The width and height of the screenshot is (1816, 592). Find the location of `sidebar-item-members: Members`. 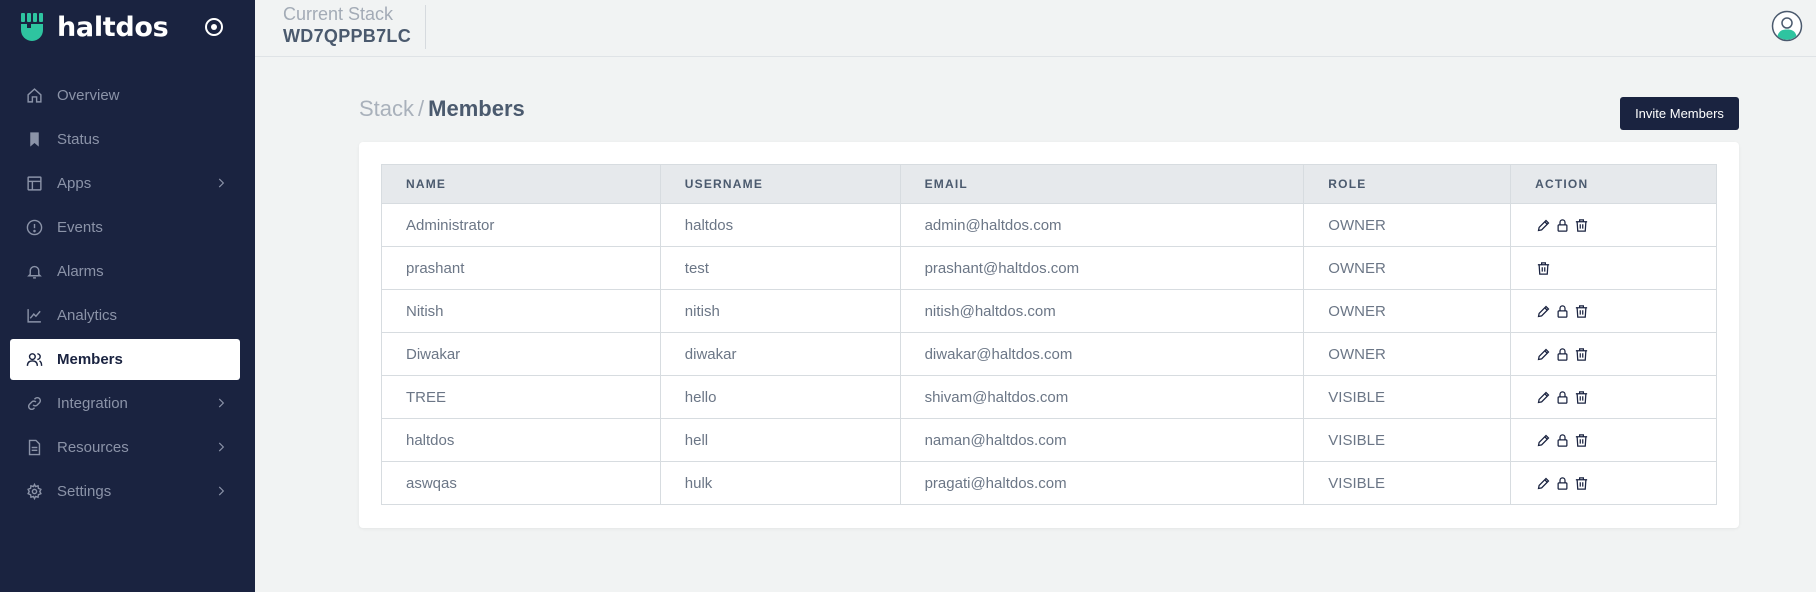

sidebar-item-members: Members is located at coordinates (125, 359).